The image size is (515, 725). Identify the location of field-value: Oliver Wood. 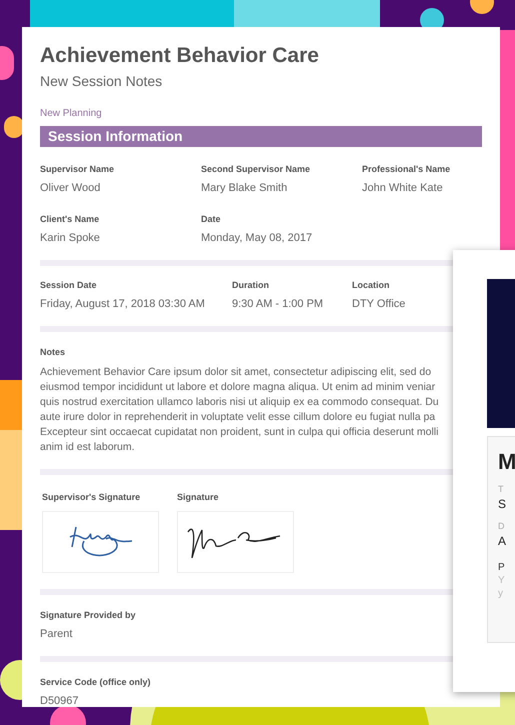
(71, 188).